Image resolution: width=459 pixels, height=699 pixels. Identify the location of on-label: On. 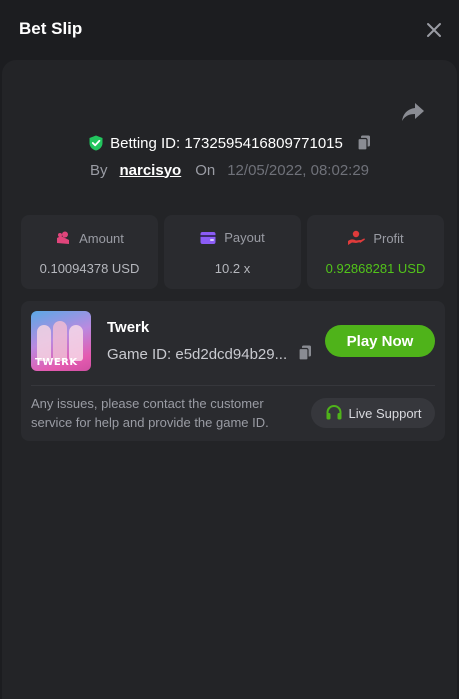
(205, 170).